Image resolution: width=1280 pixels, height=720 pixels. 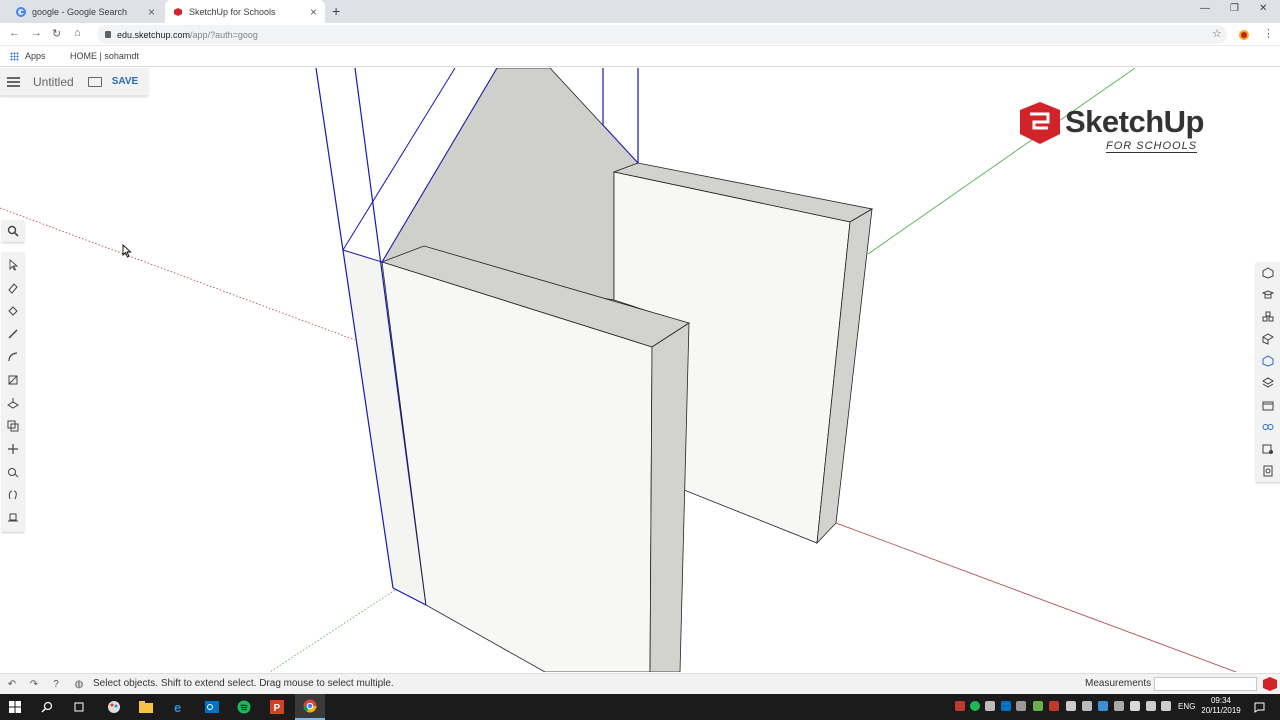 I want to click on file-explorer-icon, so click(x=146, y=707).